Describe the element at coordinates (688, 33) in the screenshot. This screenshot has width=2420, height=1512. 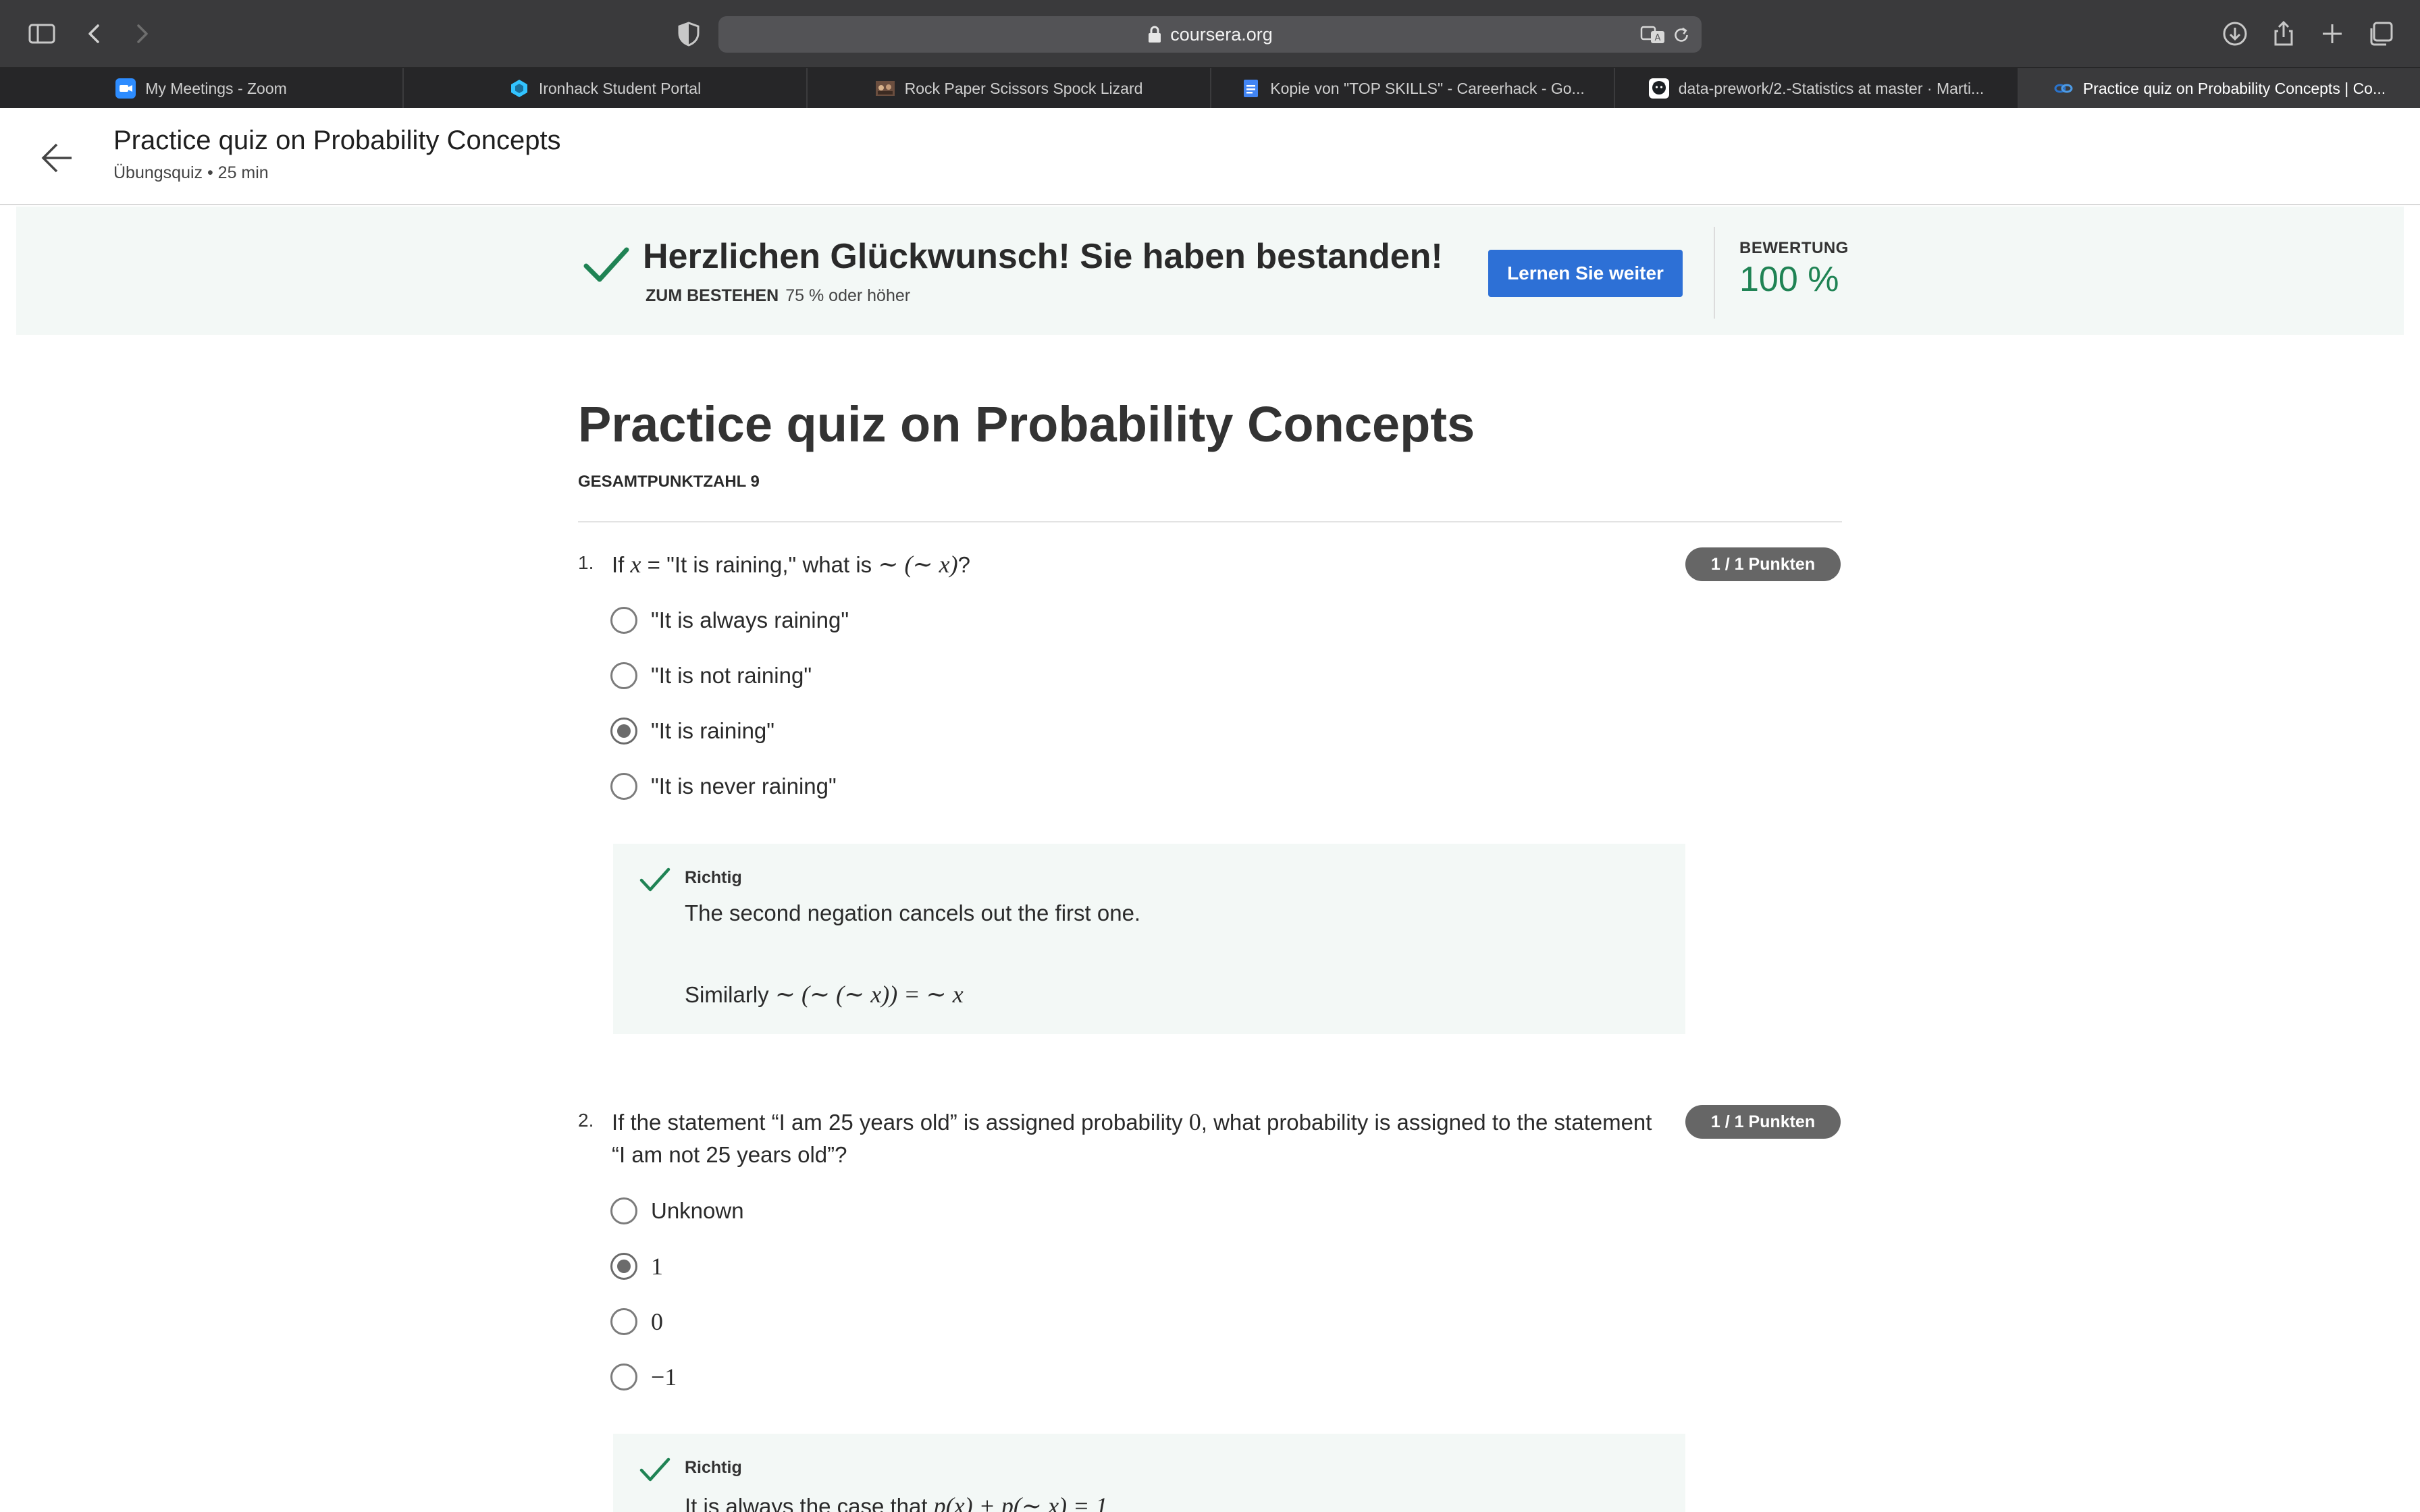
I see `privacy-shield-icon` at that location.